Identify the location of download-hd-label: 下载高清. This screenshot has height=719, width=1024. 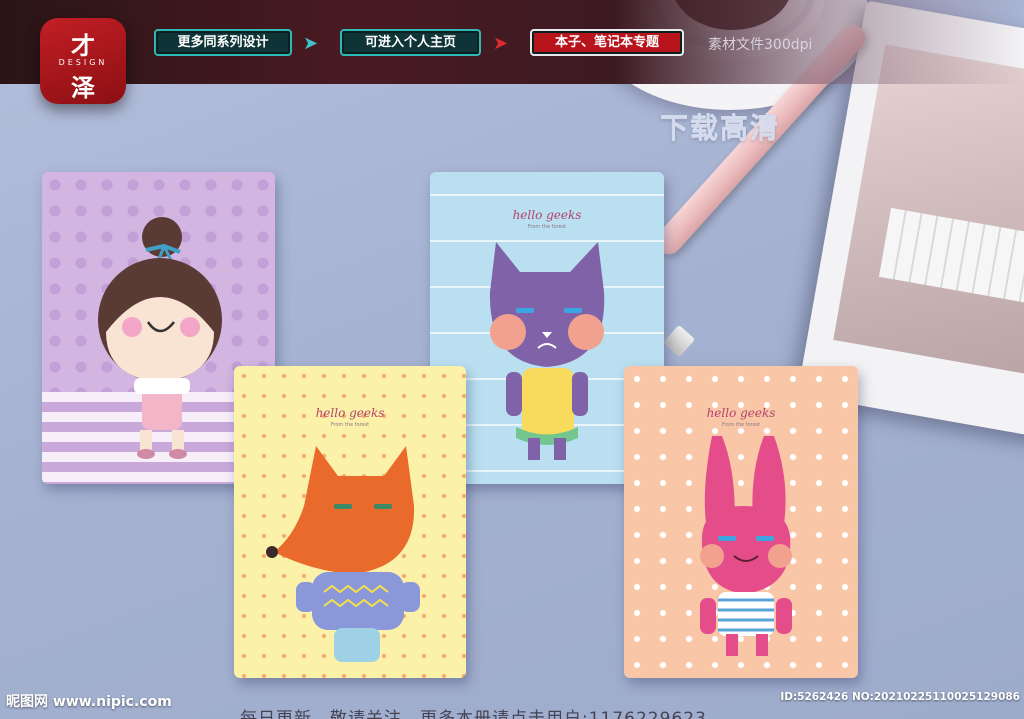
(720, 127).